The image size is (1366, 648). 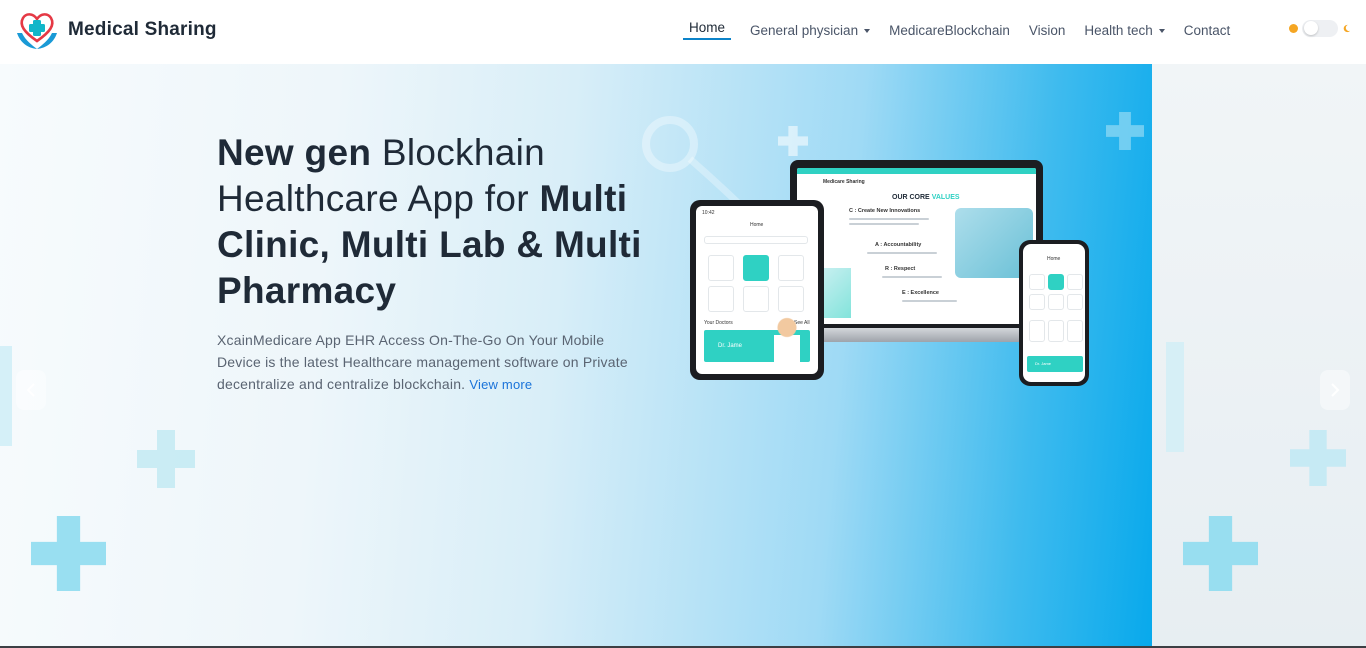 I want to click on nav-health-tech: Health tech, so click(x=1124, y=30).